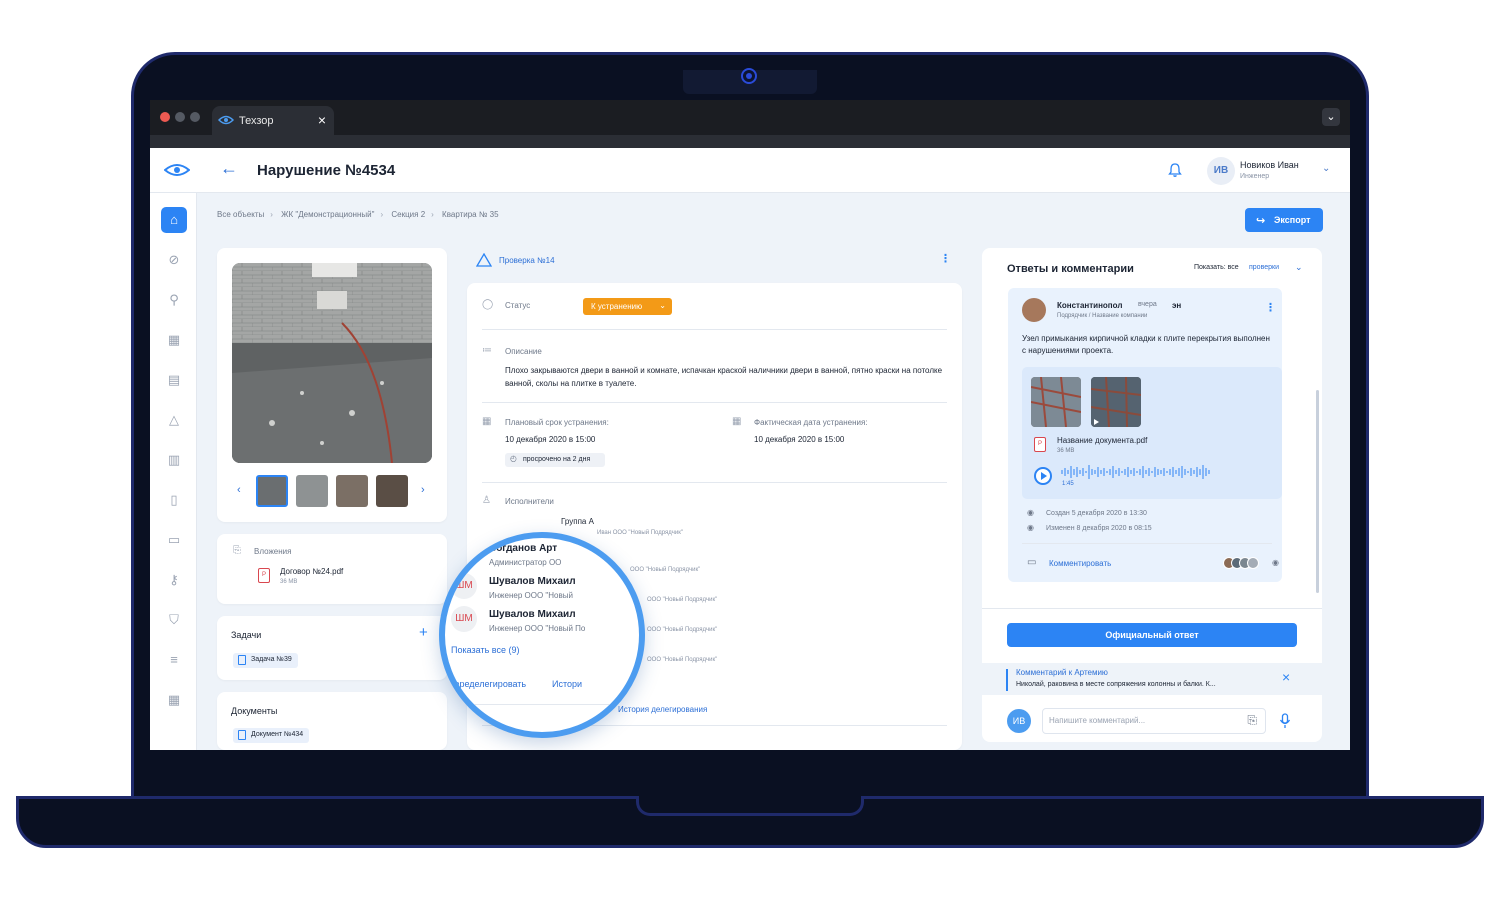 The height and width of the screenshot is (900, 1500). Describe the element at coordinates (1056, 402) in the screenshot. I see `comment-photo` at that location.